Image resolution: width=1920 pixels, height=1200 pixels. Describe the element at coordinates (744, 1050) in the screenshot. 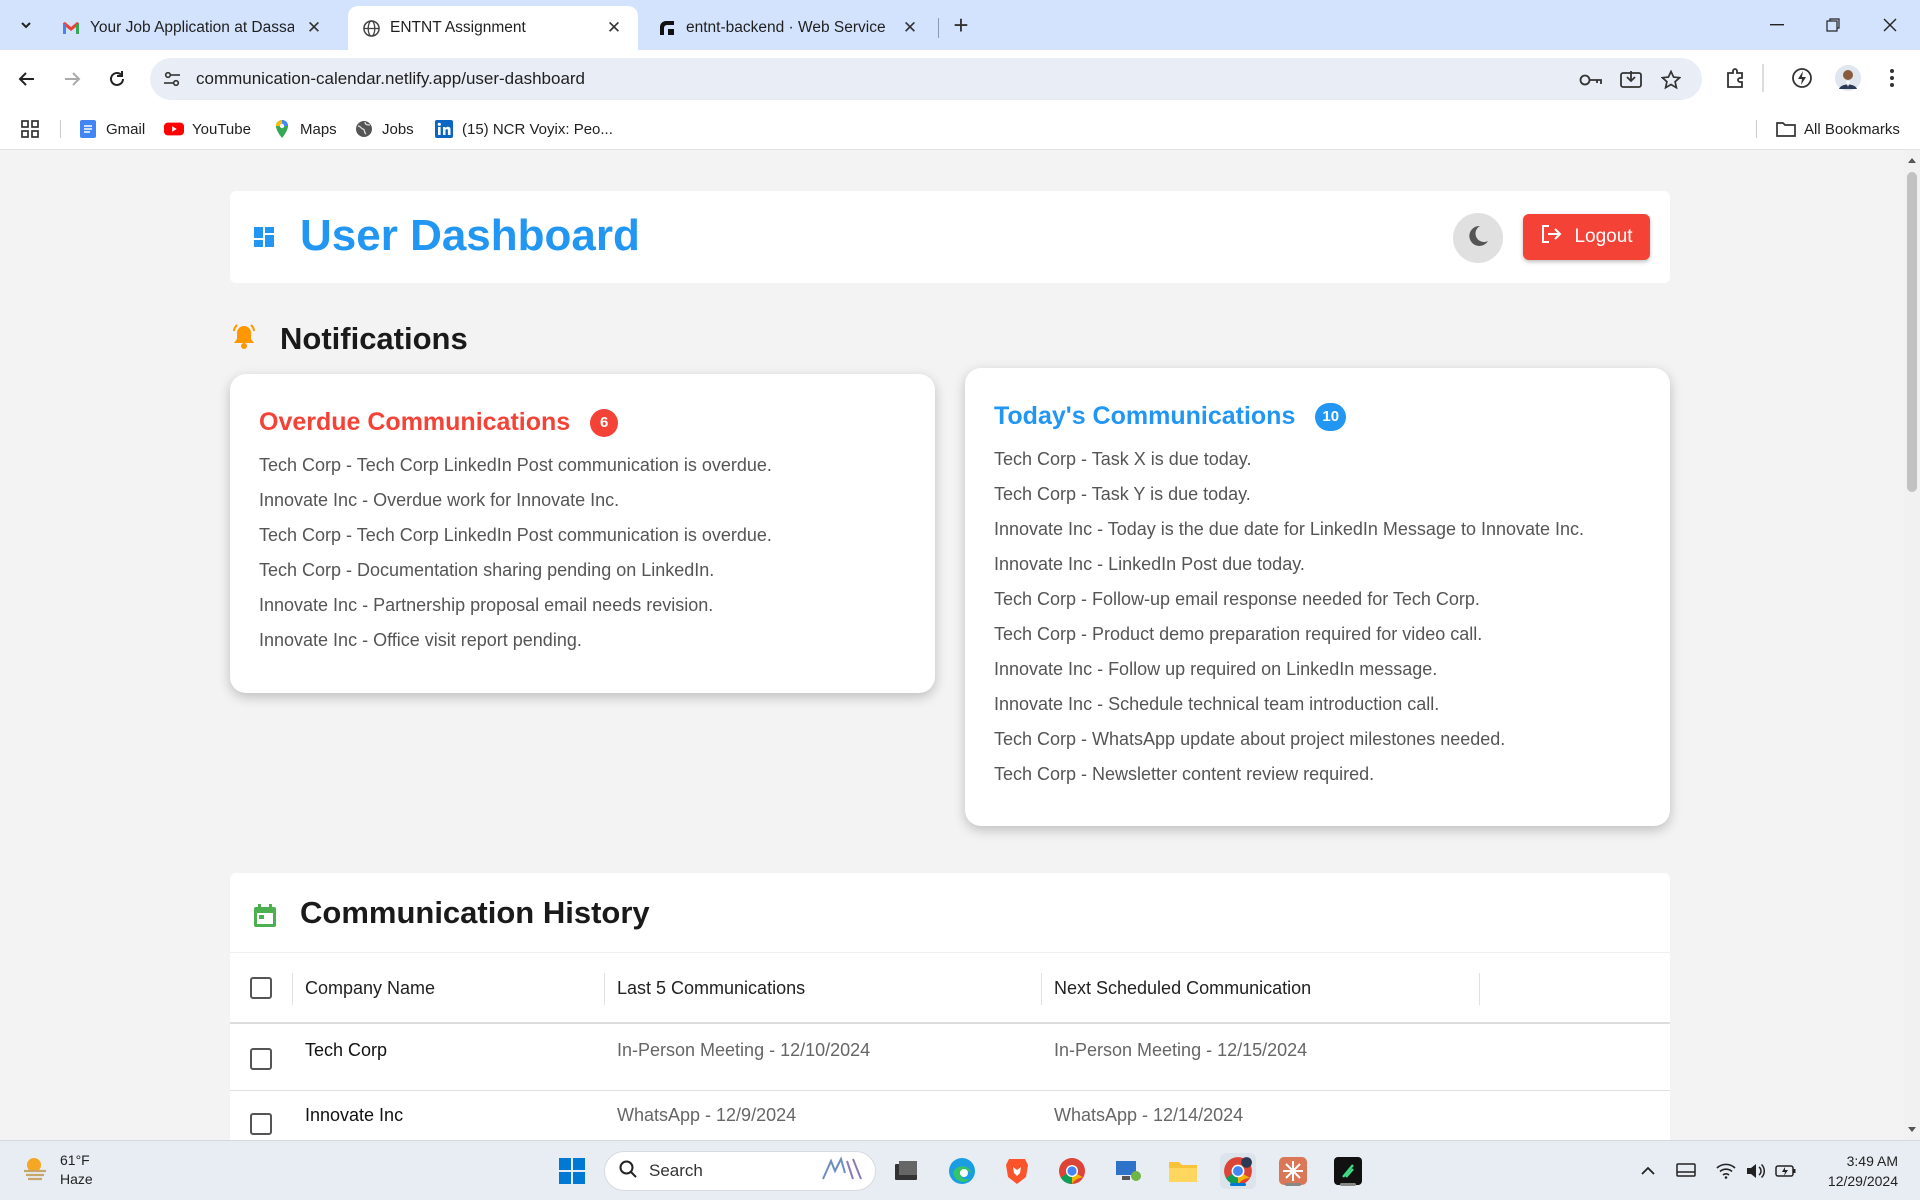

I see `last-communications-cell: In-Person Meeting - 12/10/2024` at that location.